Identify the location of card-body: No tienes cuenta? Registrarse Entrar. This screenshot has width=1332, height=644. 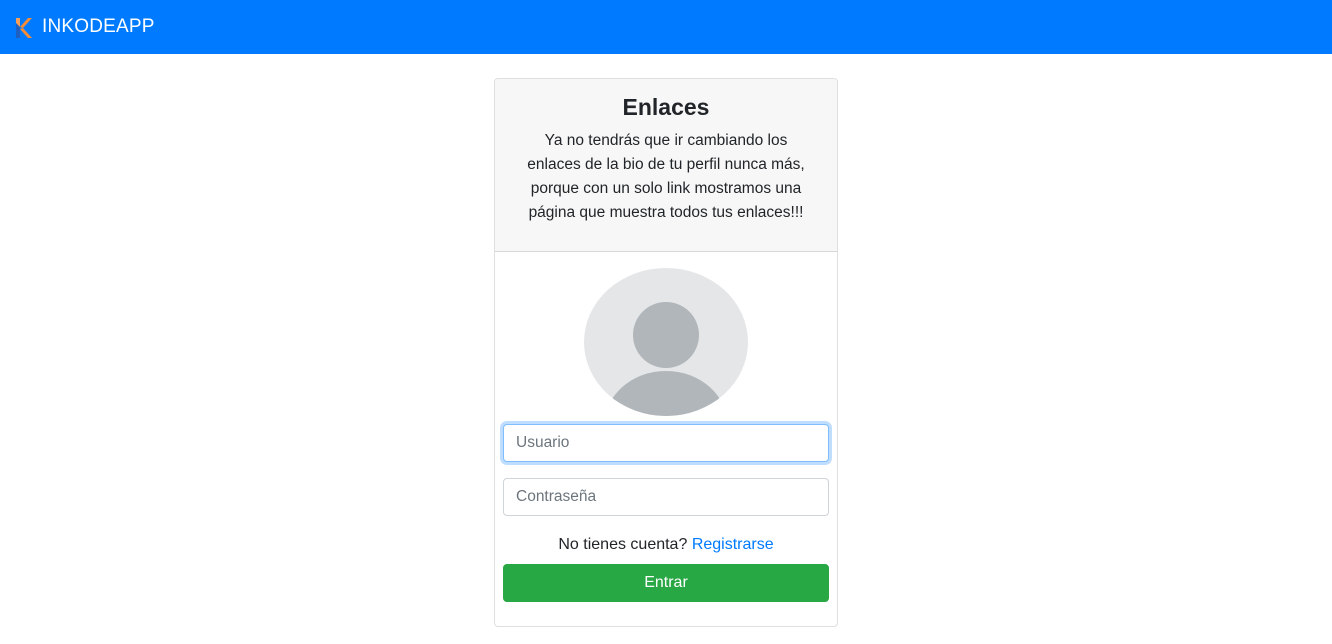
(666, 439).